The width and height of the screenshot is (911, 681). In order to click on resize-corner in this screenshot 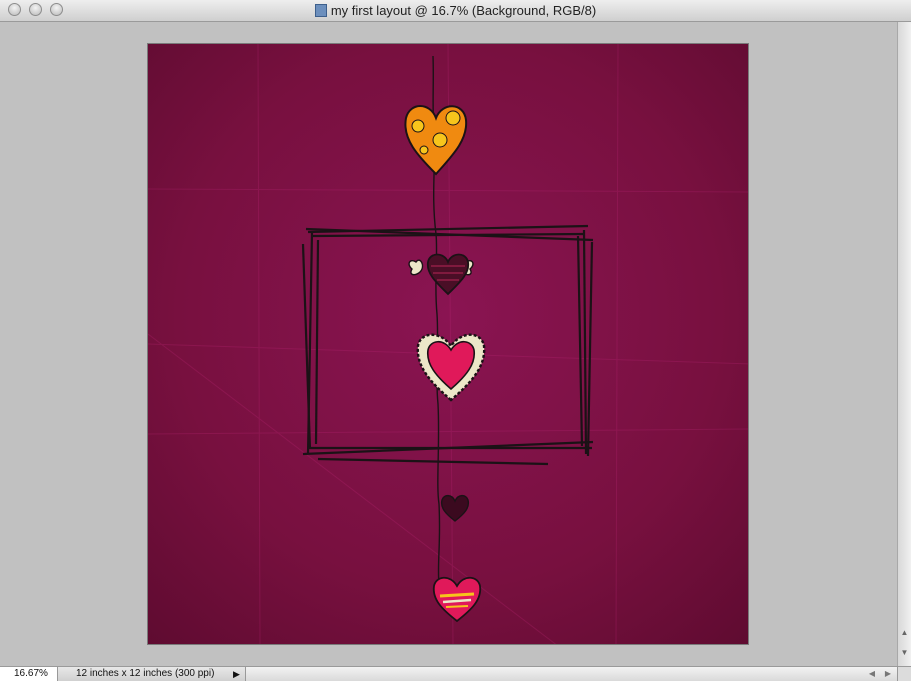, I will do `click(904, 674)`.